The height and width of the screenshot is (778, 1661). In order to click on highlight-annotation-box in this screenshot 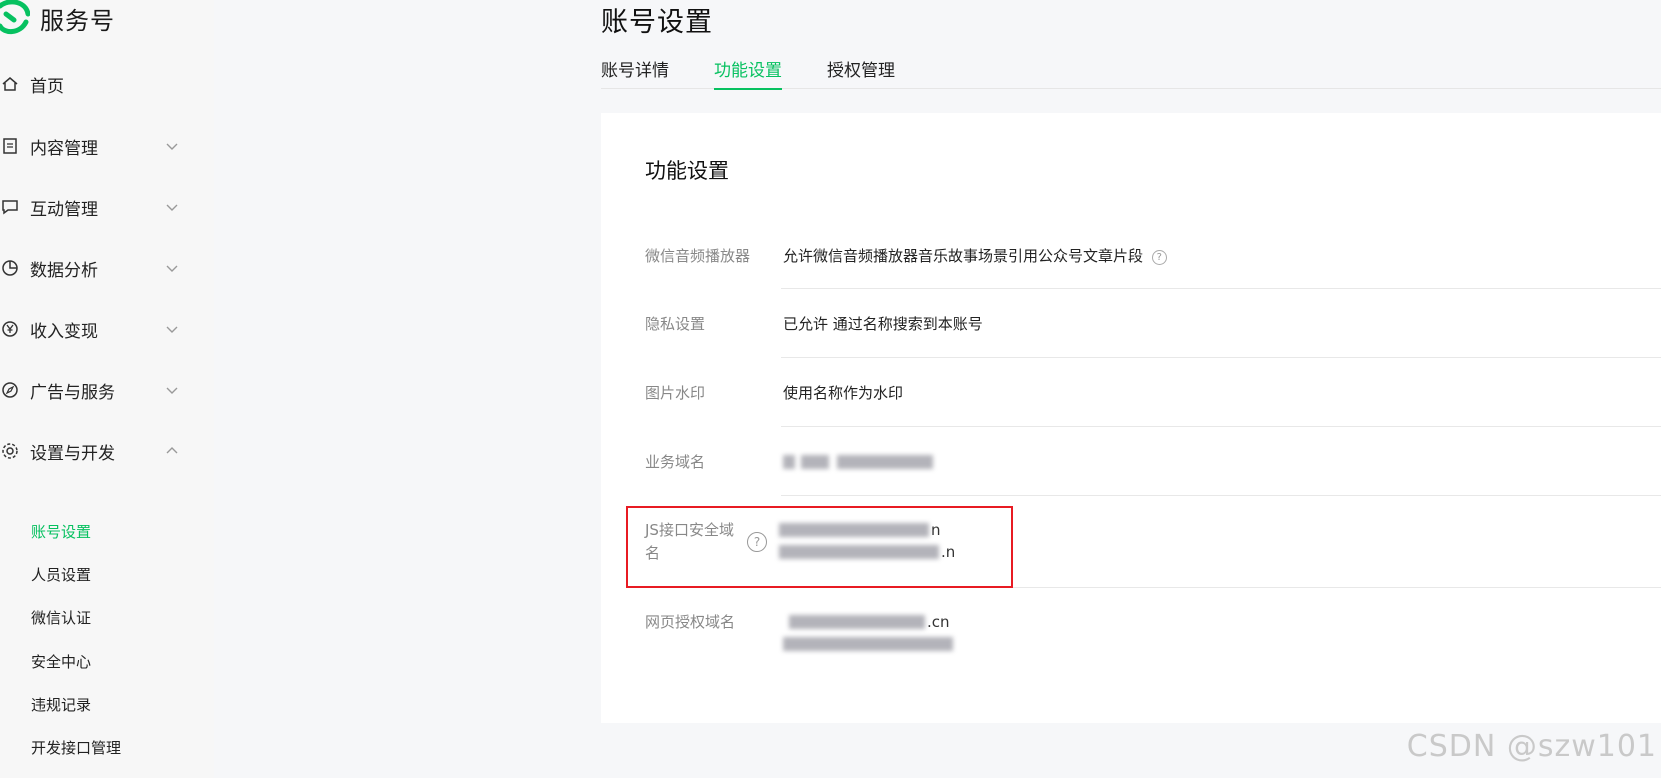, I will do `click(819, 547)`.